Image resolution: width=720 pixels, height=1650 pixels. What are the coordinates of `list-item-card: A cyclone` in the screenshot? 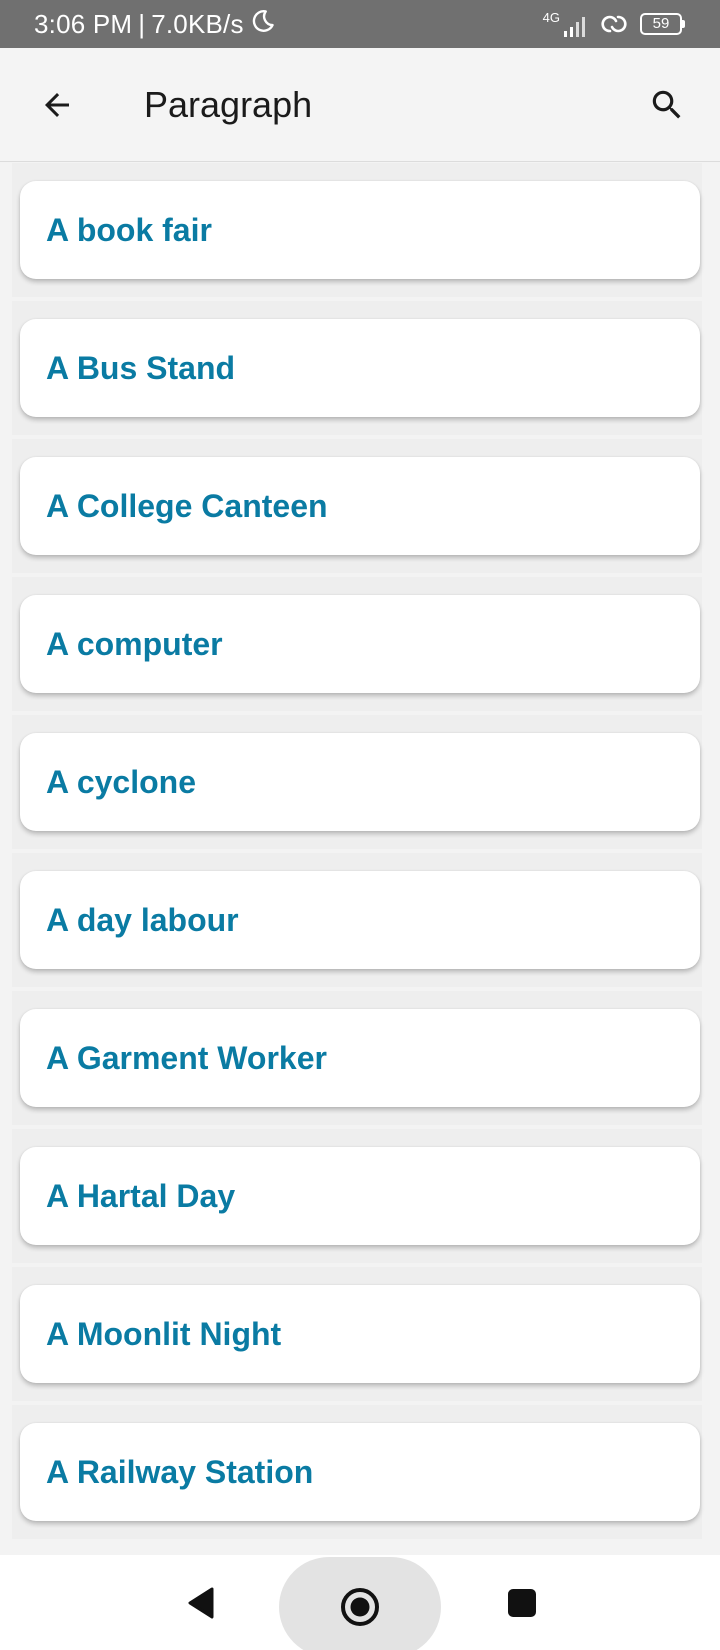 It's located at (360, 782).